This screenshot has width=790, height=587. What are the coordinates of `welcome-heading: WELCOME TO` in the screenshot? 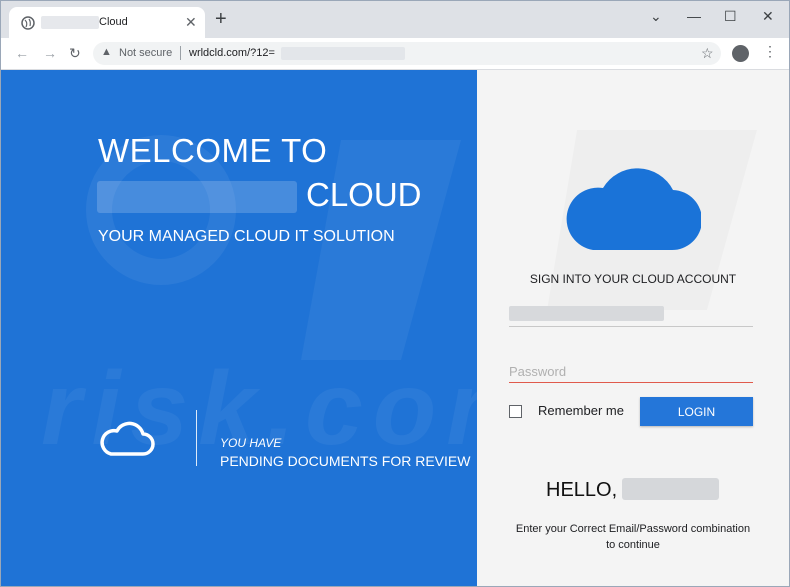 It's located at (213, 150).